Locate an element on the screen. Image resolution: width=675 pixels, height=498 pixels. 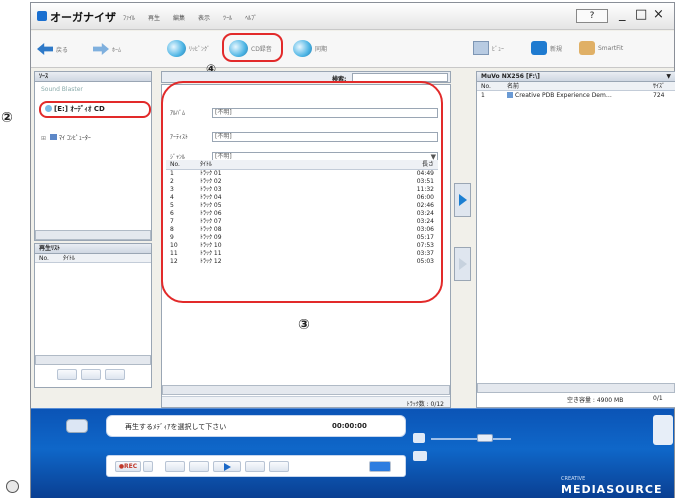
track-row: 1 ﾄﾗｯｸ 01 04:49 is located at coordinates (302, 174).